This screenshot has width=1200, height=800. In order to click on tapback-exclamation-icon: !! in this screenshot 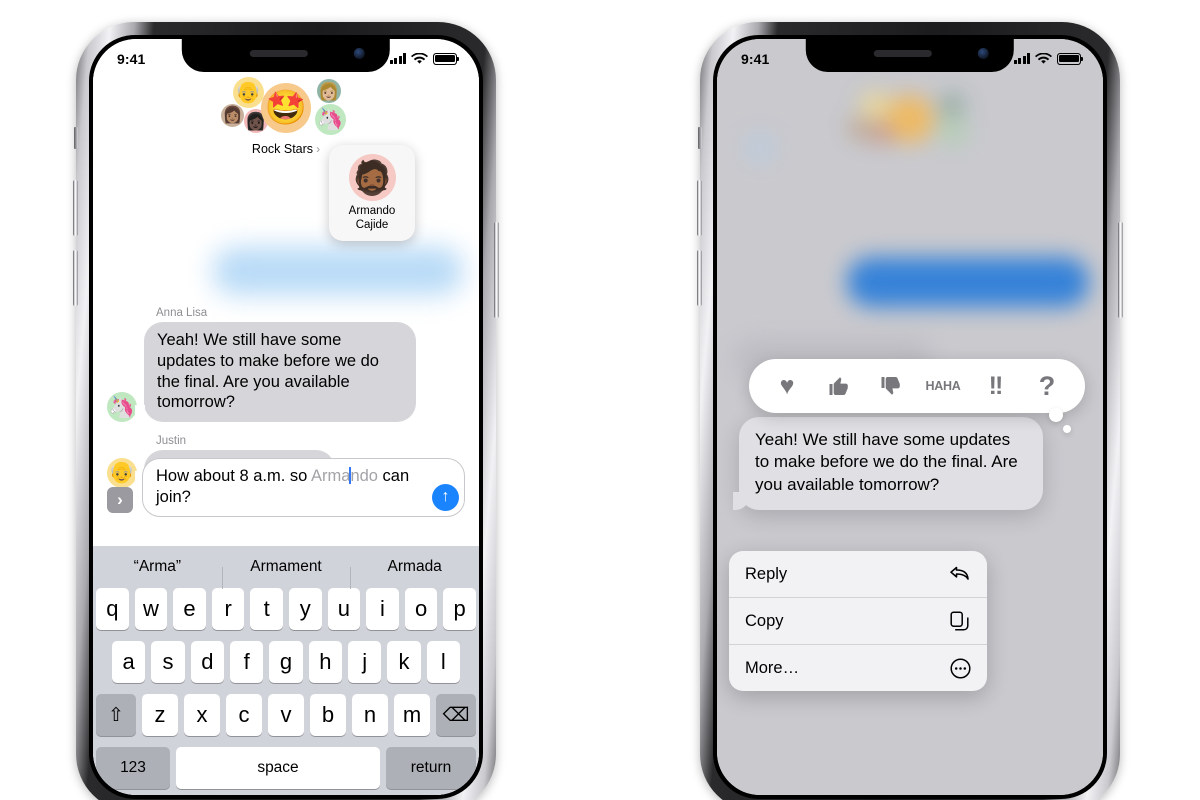, I will do `click(995, 386)`.